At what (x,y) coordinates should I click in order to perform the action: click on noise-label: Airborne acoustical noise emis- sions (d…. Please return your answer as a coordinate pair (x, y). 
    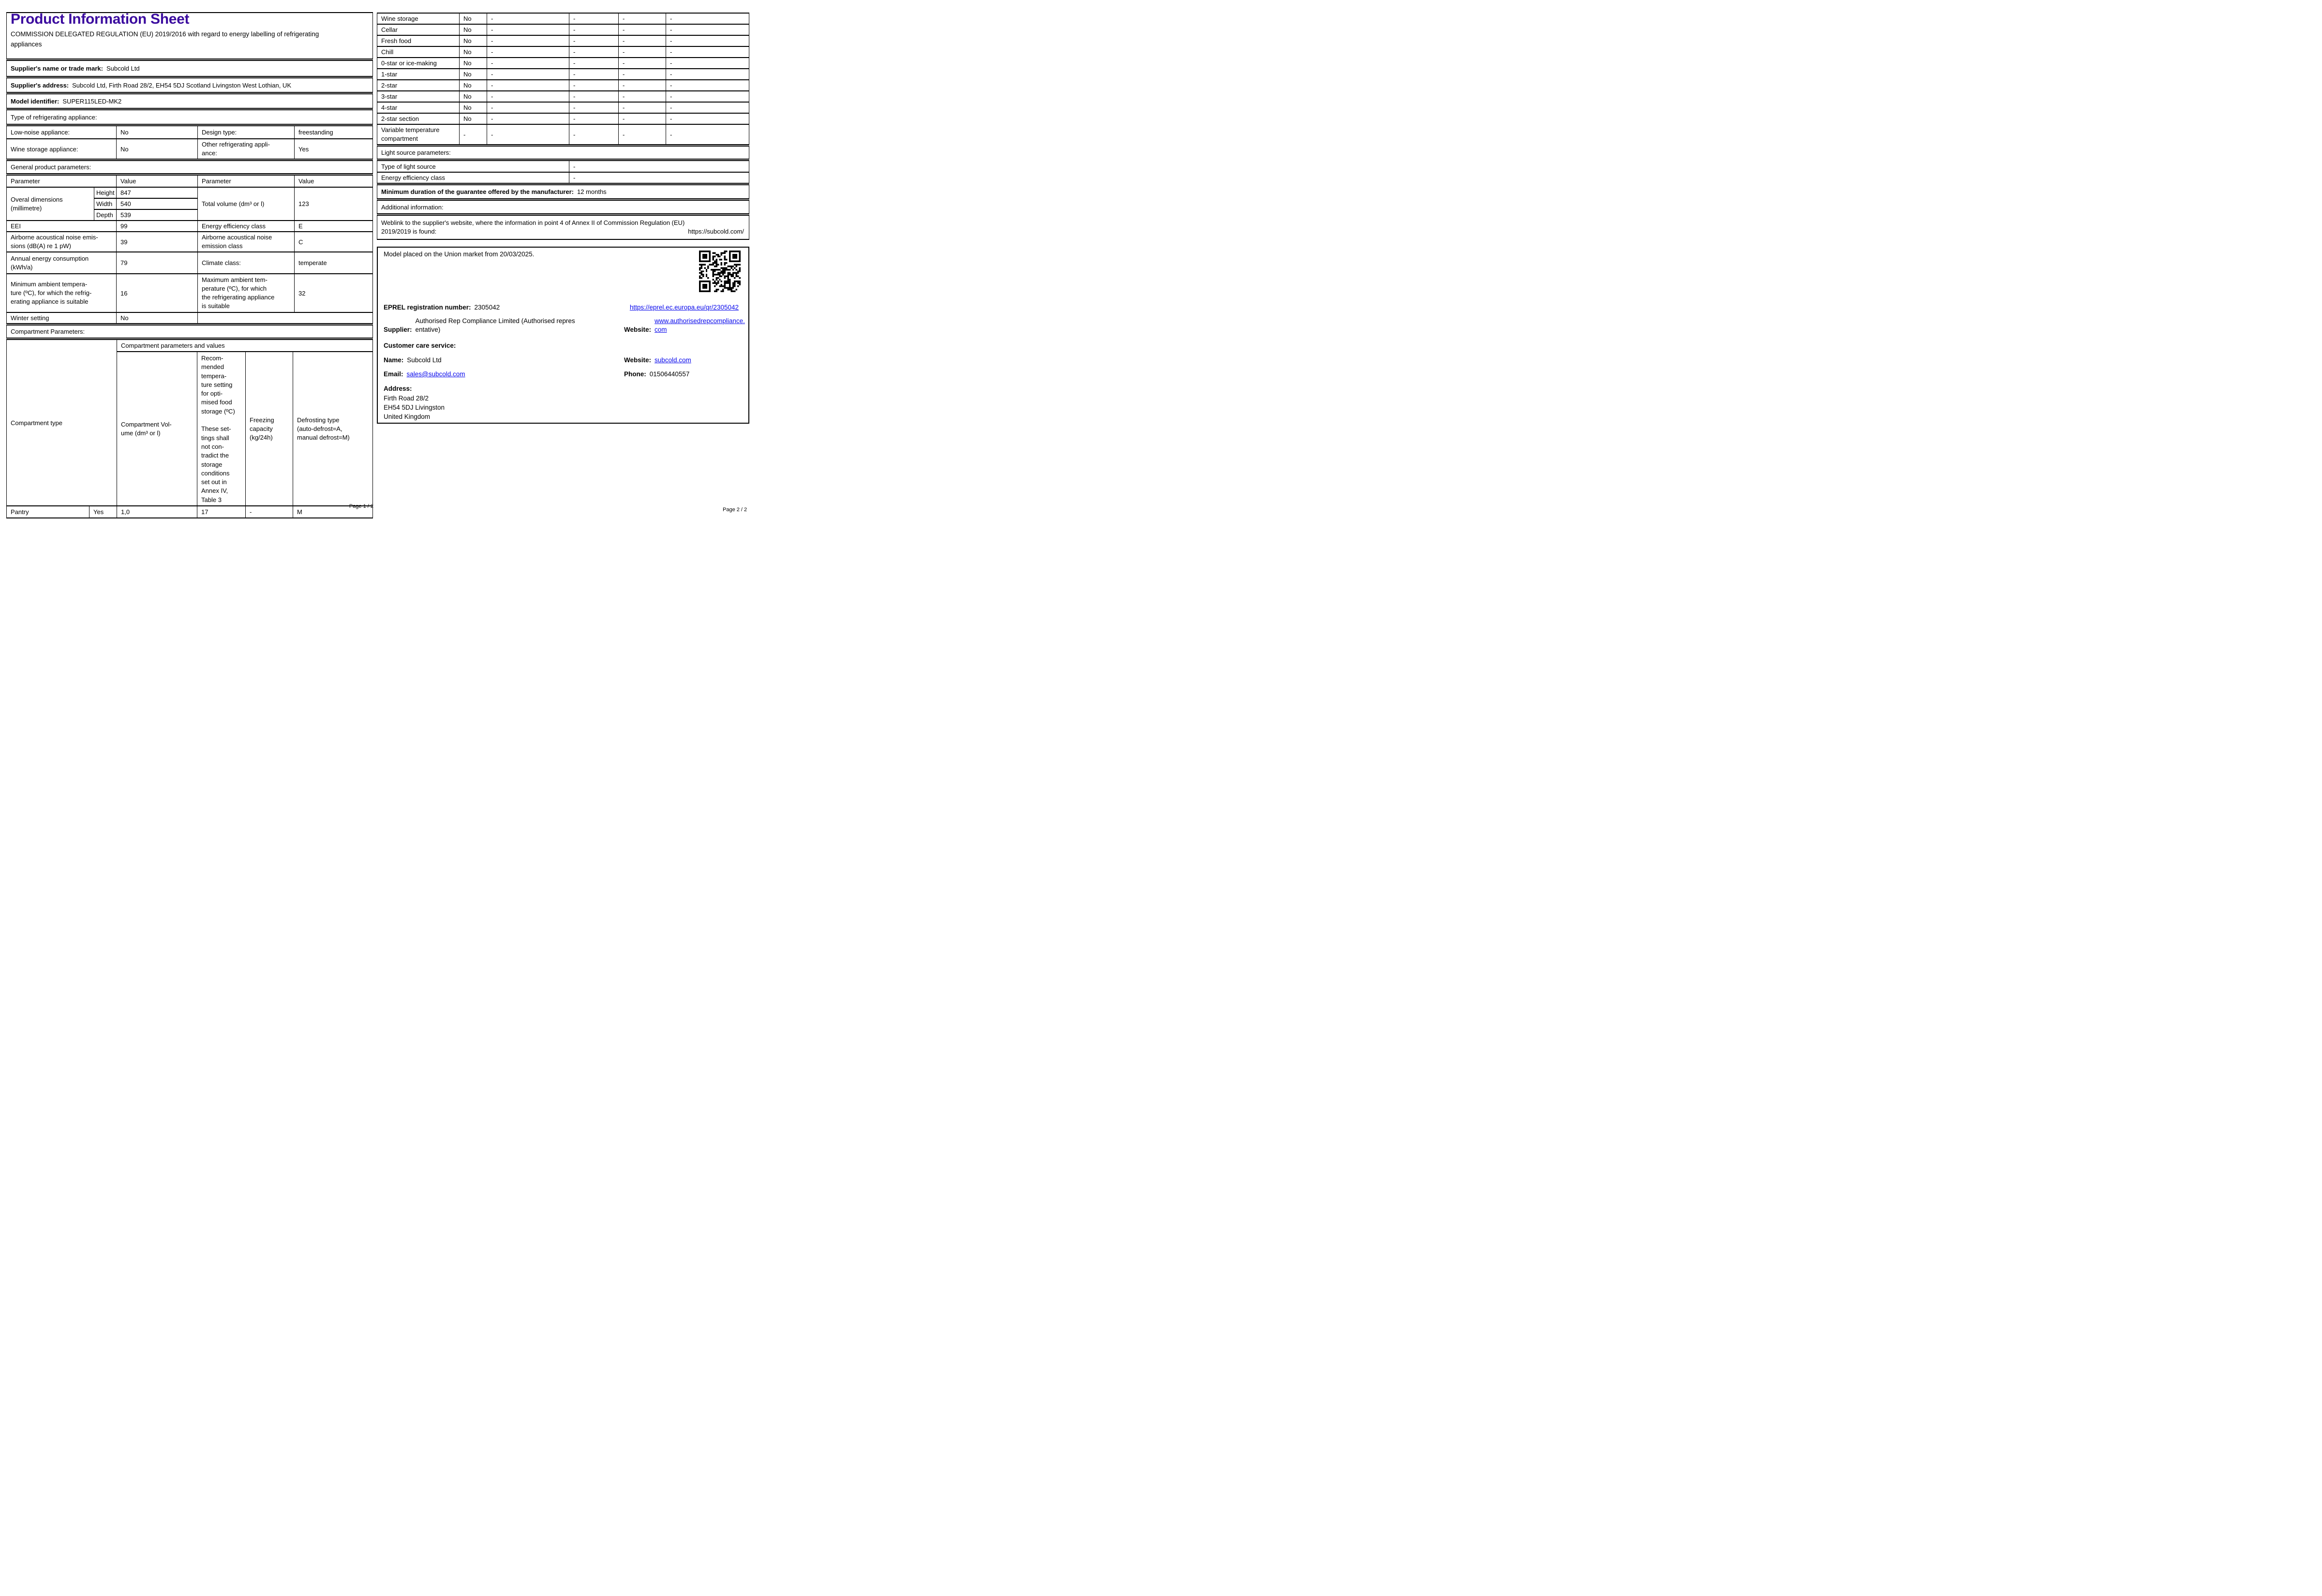
    Looking at the image, I should click on (61, 241).